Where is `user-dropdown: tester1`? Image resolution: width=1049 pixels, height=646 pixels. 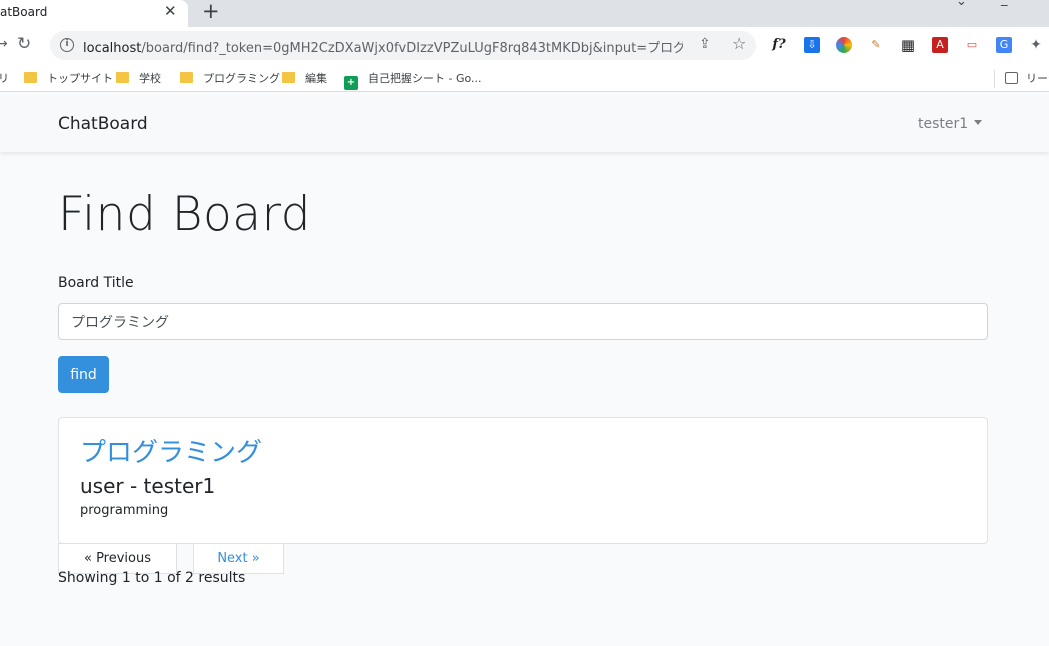 user-dropdown: tester1 is located at coordinates (950, 124).